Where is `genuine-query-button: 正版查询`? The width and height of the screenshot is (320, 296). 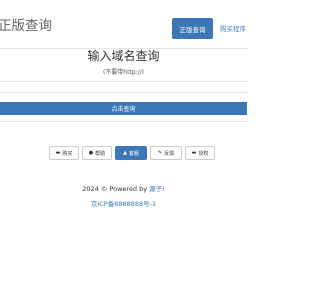
genuine-query-button: 正版查询 is located at coordinates (192, 28).